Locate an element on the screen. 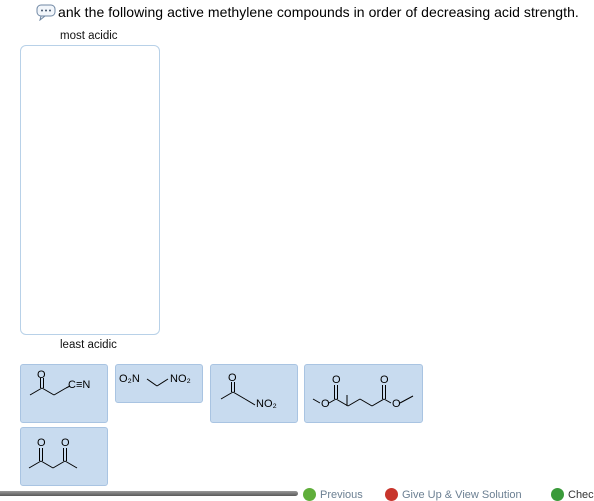 This screenshot has width=594, height=501. right-nitro-label: NO₂ is located at coordinates (180, 379).